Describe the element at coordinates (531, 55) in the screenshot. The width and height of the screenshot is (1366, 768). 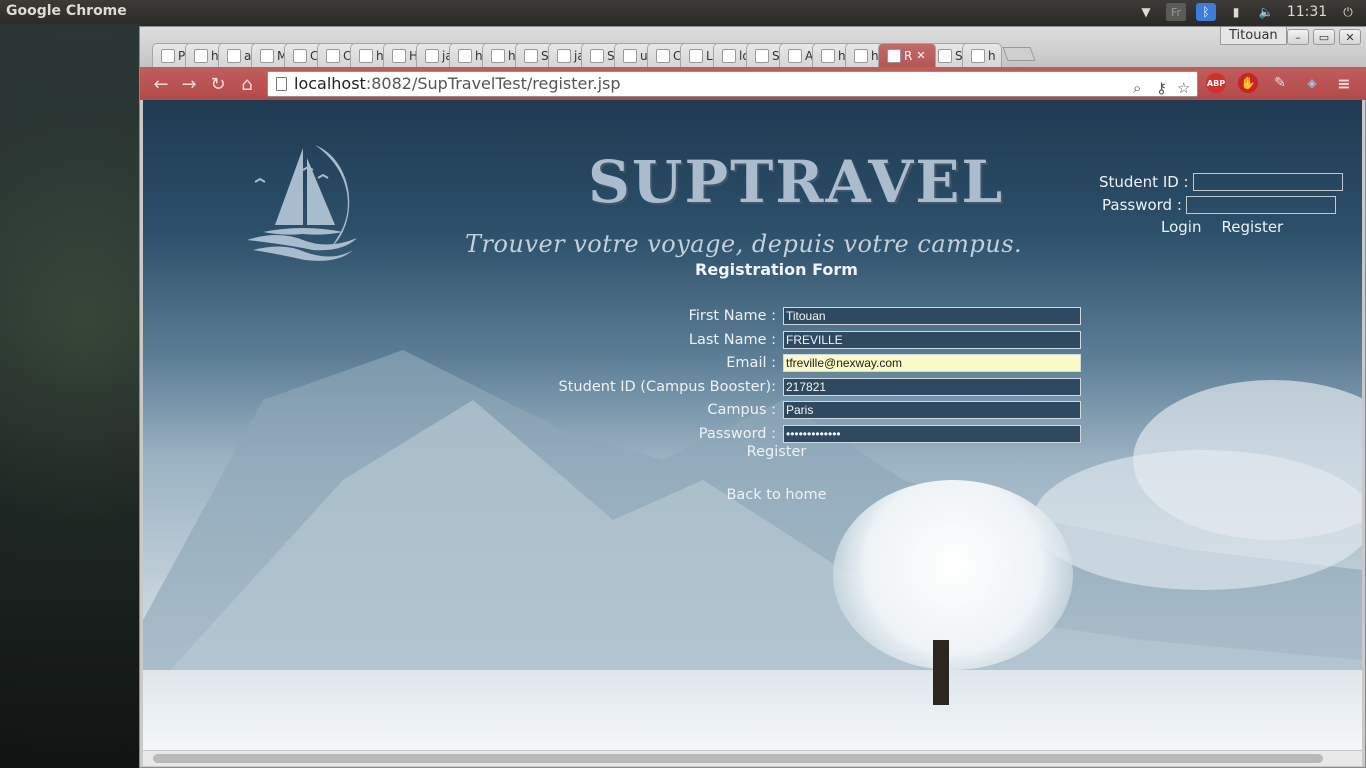
I see `notion-icon` at that location.